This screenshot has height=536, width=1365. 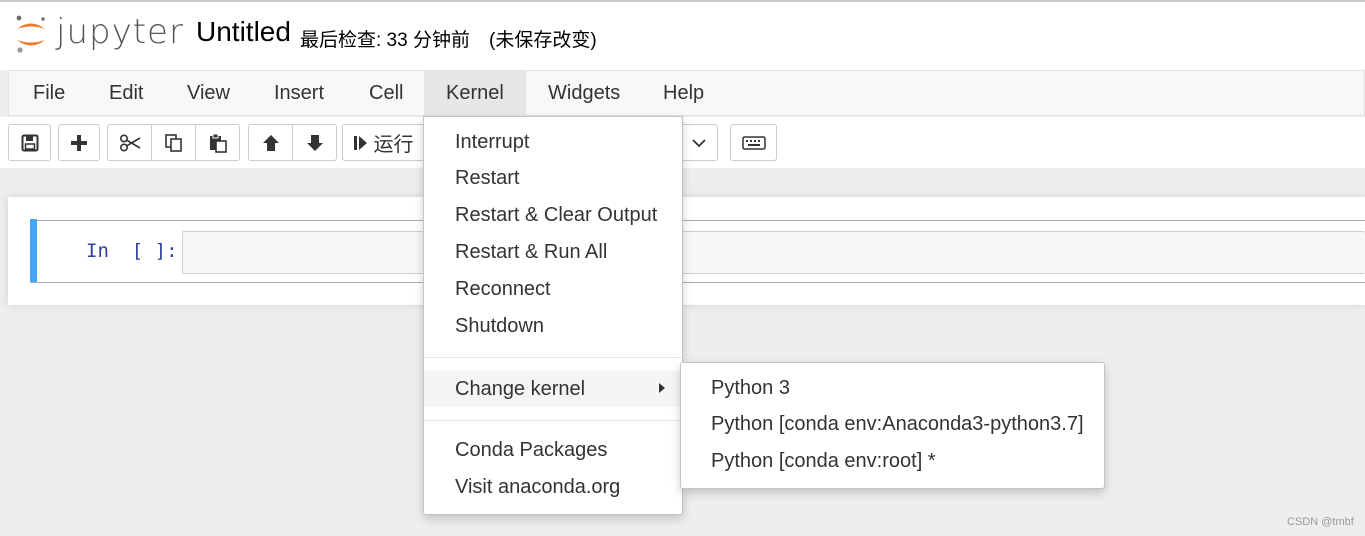 What do you see at coordinates (892, 388) in the screenshot?
I see `kernel-option-python3: Python 3` at bounding box center [892, 388].